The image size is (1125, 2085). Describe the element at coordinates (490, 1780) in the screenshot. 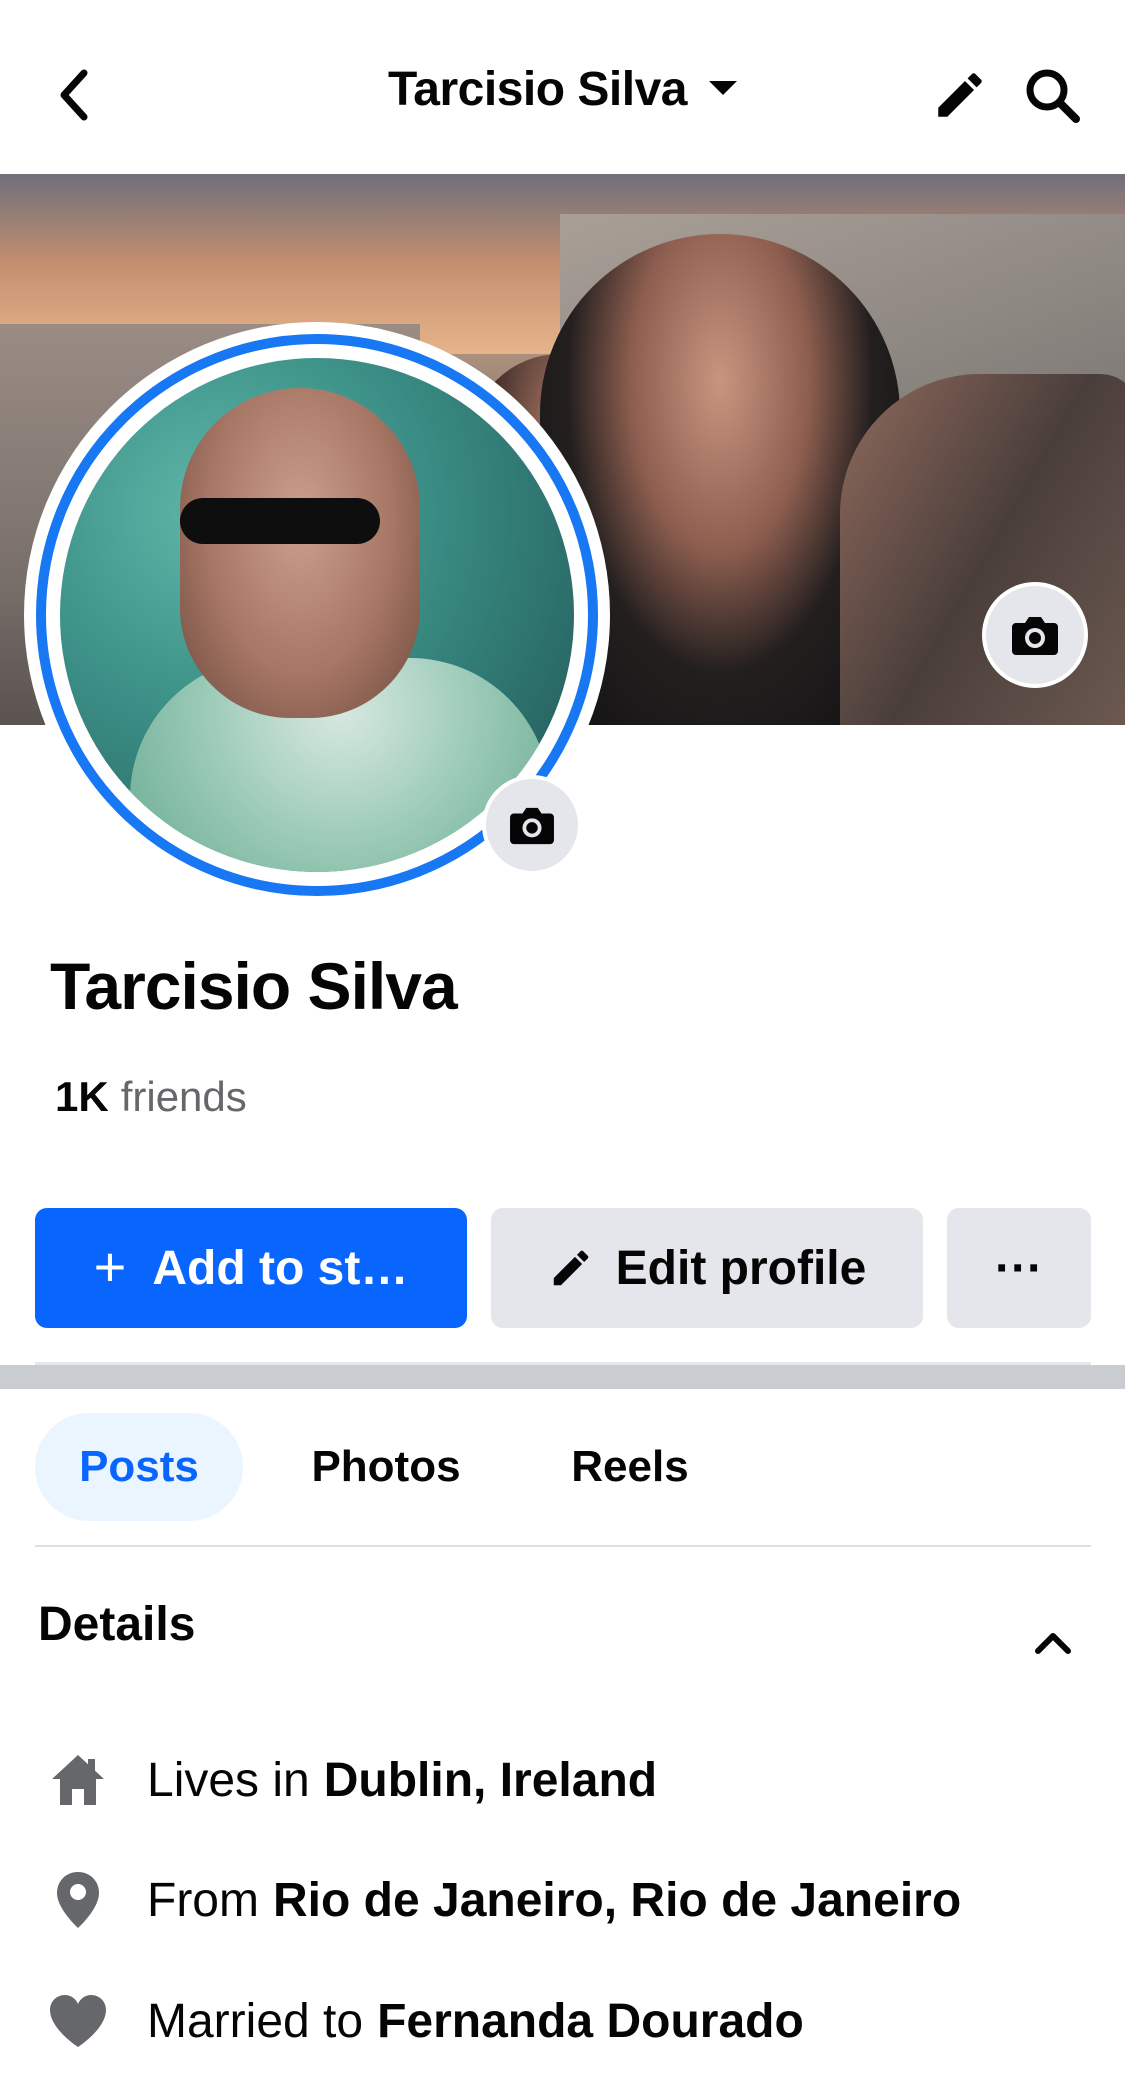

I see `detail-value-link: Dublin, Ireland` at that location.